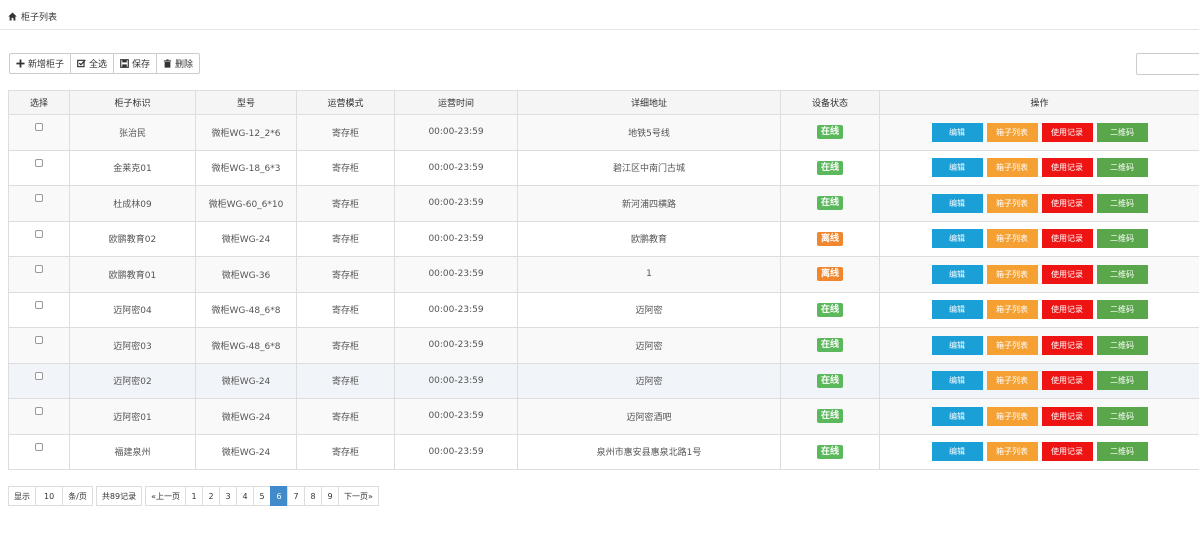 Image resolution: width=1199 pixels, height=536 pixels. Describe the element at coordinates (345, 203) in the screenshot. I see `mode: 寄存柜` at that location.